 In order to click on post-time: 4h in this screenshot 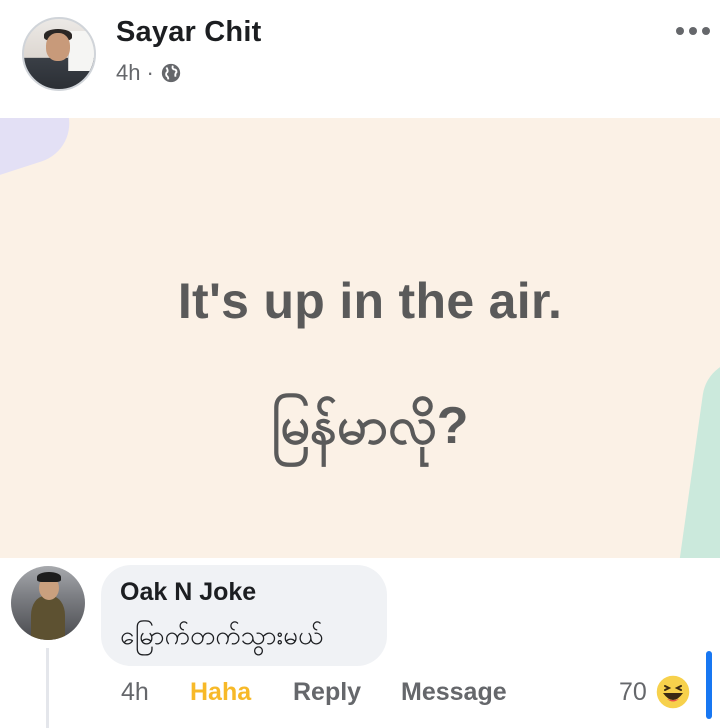, I will do `click(128, 73)`.